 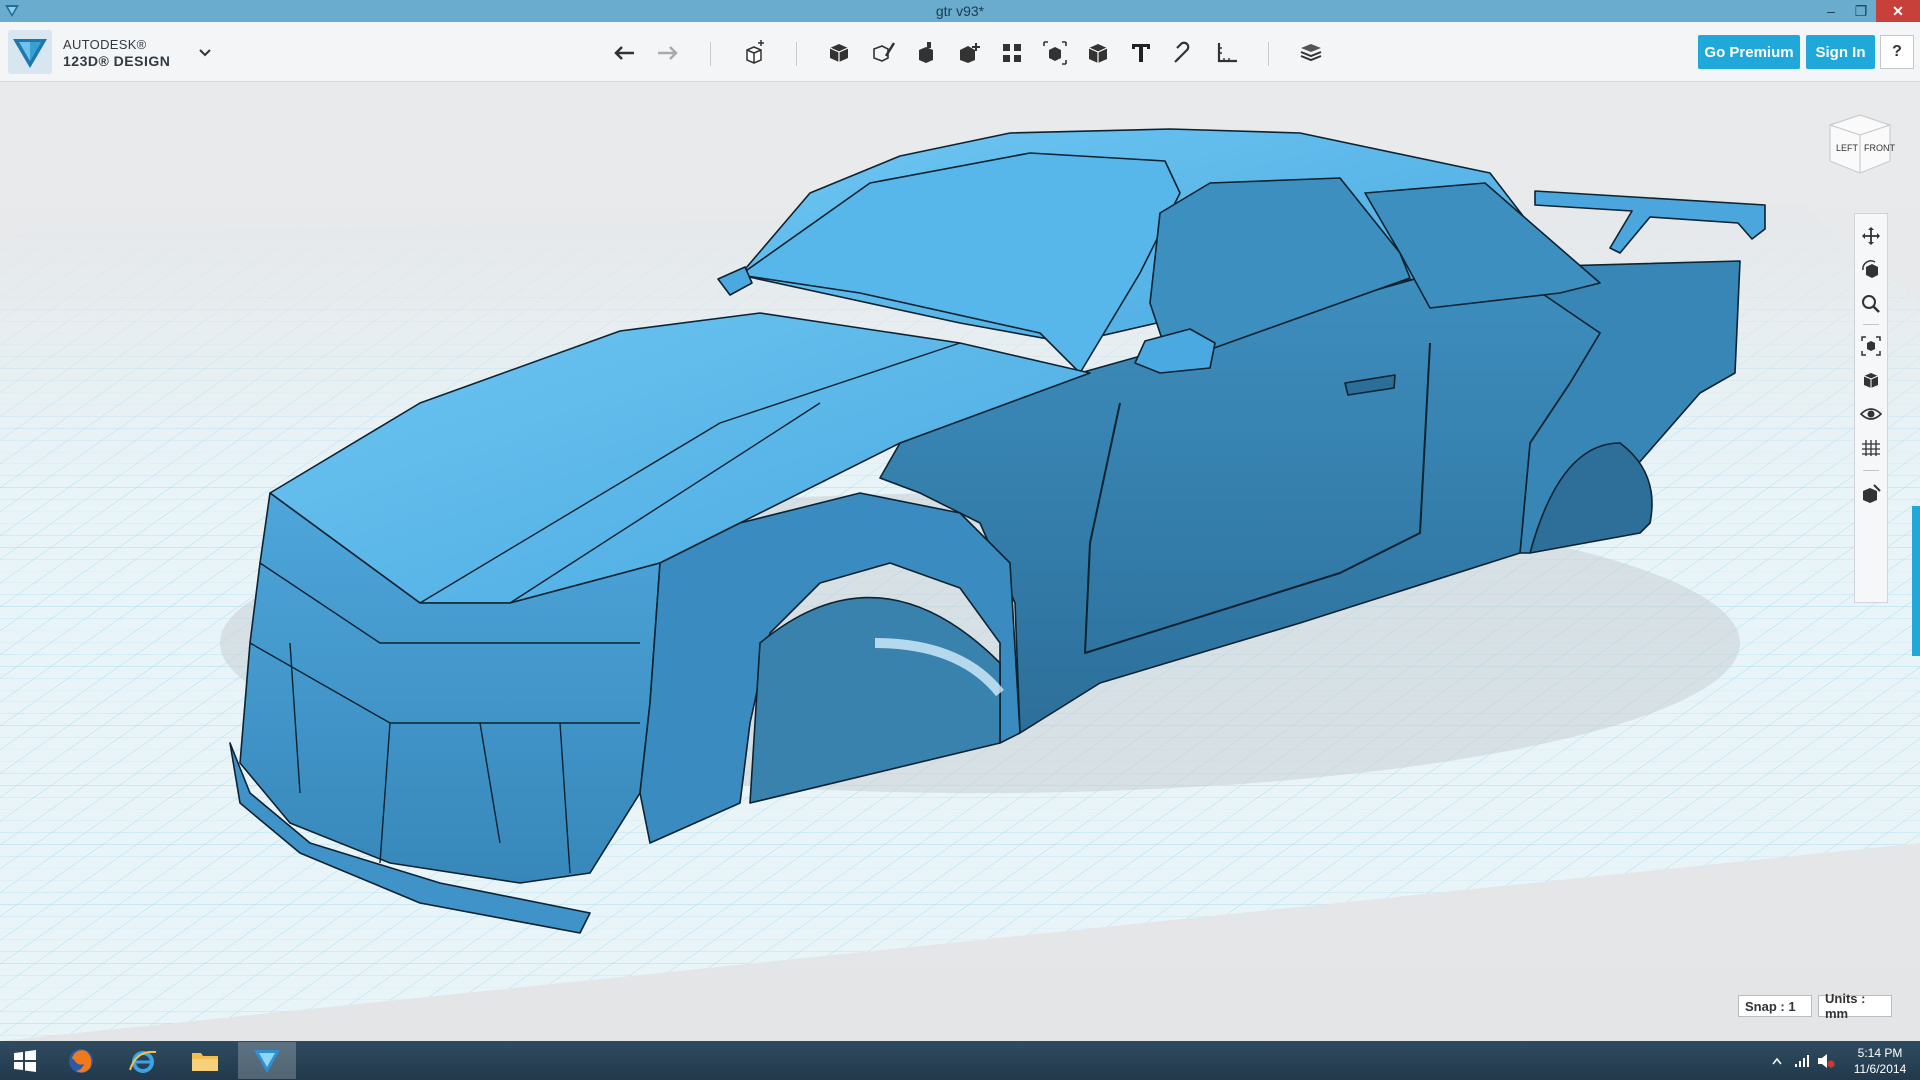 What do you see at coordinates (1012, 53) in the screenshot?
I see `pattern-icon` at bounding box center [1012, 53].